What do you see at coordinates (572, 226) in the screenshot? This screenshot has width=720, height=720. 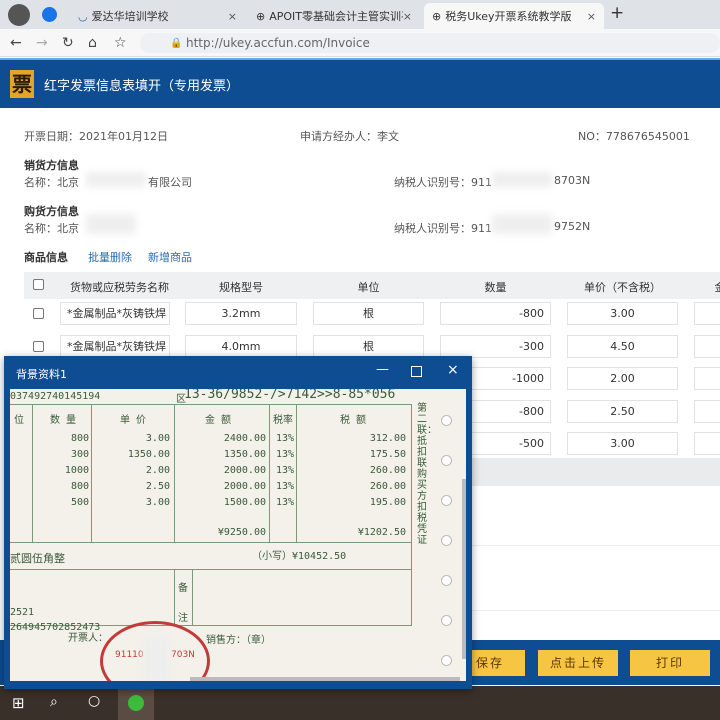 I see `buyer-tax-suffix: 9752N` at bounding box center [572, 226].